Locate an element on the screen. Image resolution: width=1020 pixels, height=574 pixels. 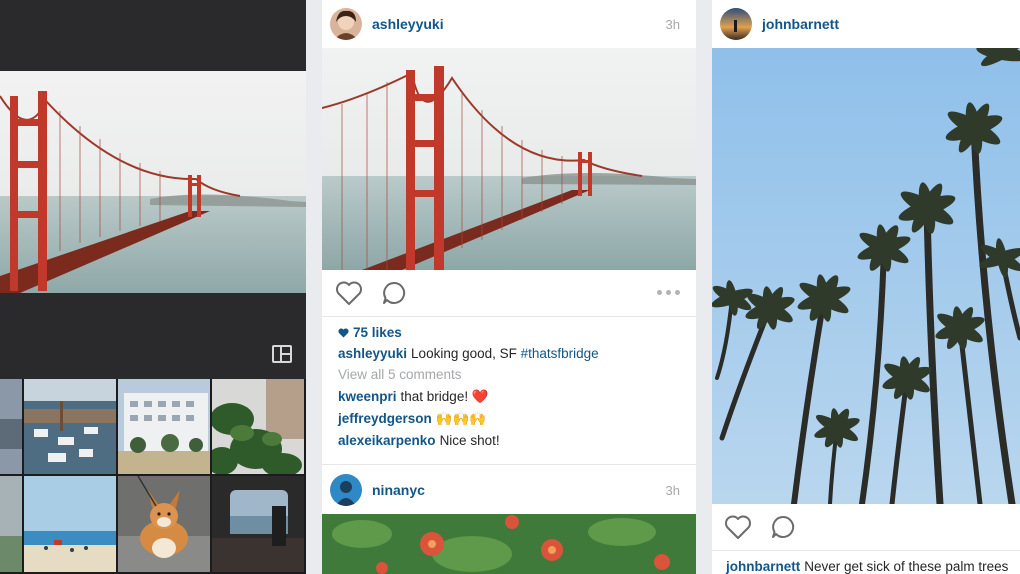
comment-text: Nice shot! is located at coordinates (469, 440).